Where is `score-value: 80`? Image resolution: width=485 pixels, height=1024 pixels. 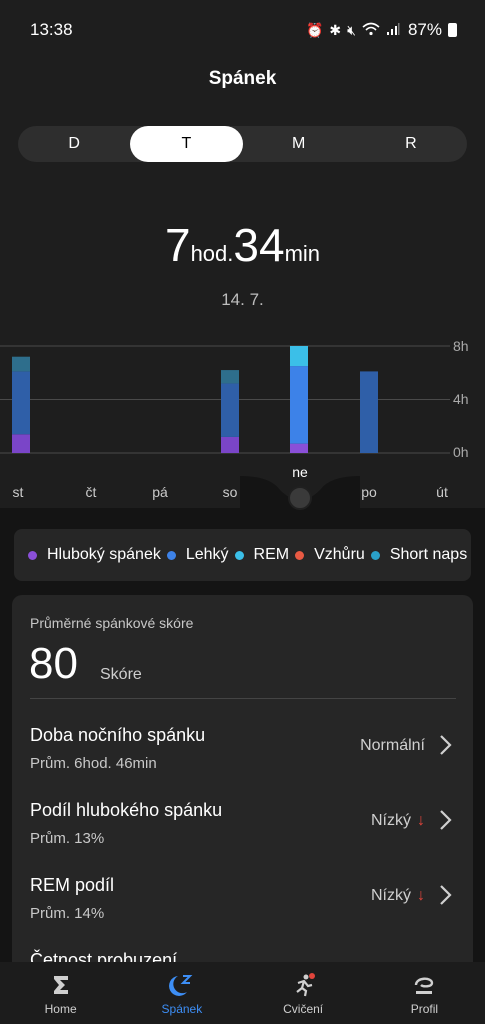 score-value: 80 is located at coordinates (53, 663).